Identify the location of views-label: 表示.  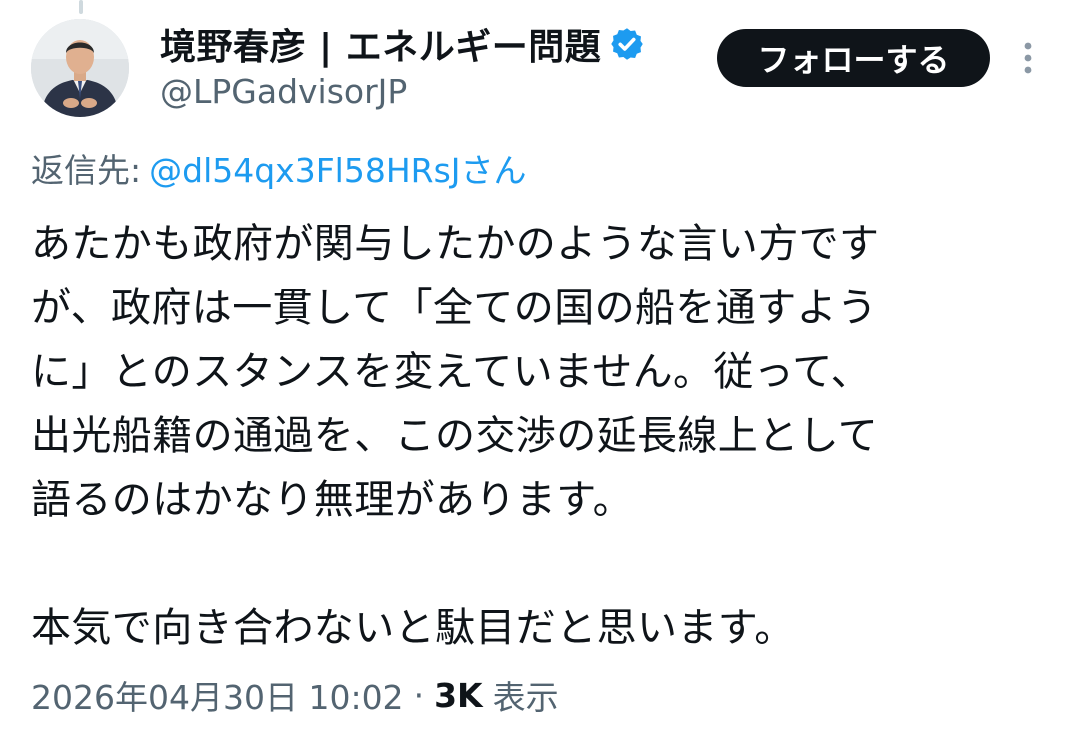
(525, 697).